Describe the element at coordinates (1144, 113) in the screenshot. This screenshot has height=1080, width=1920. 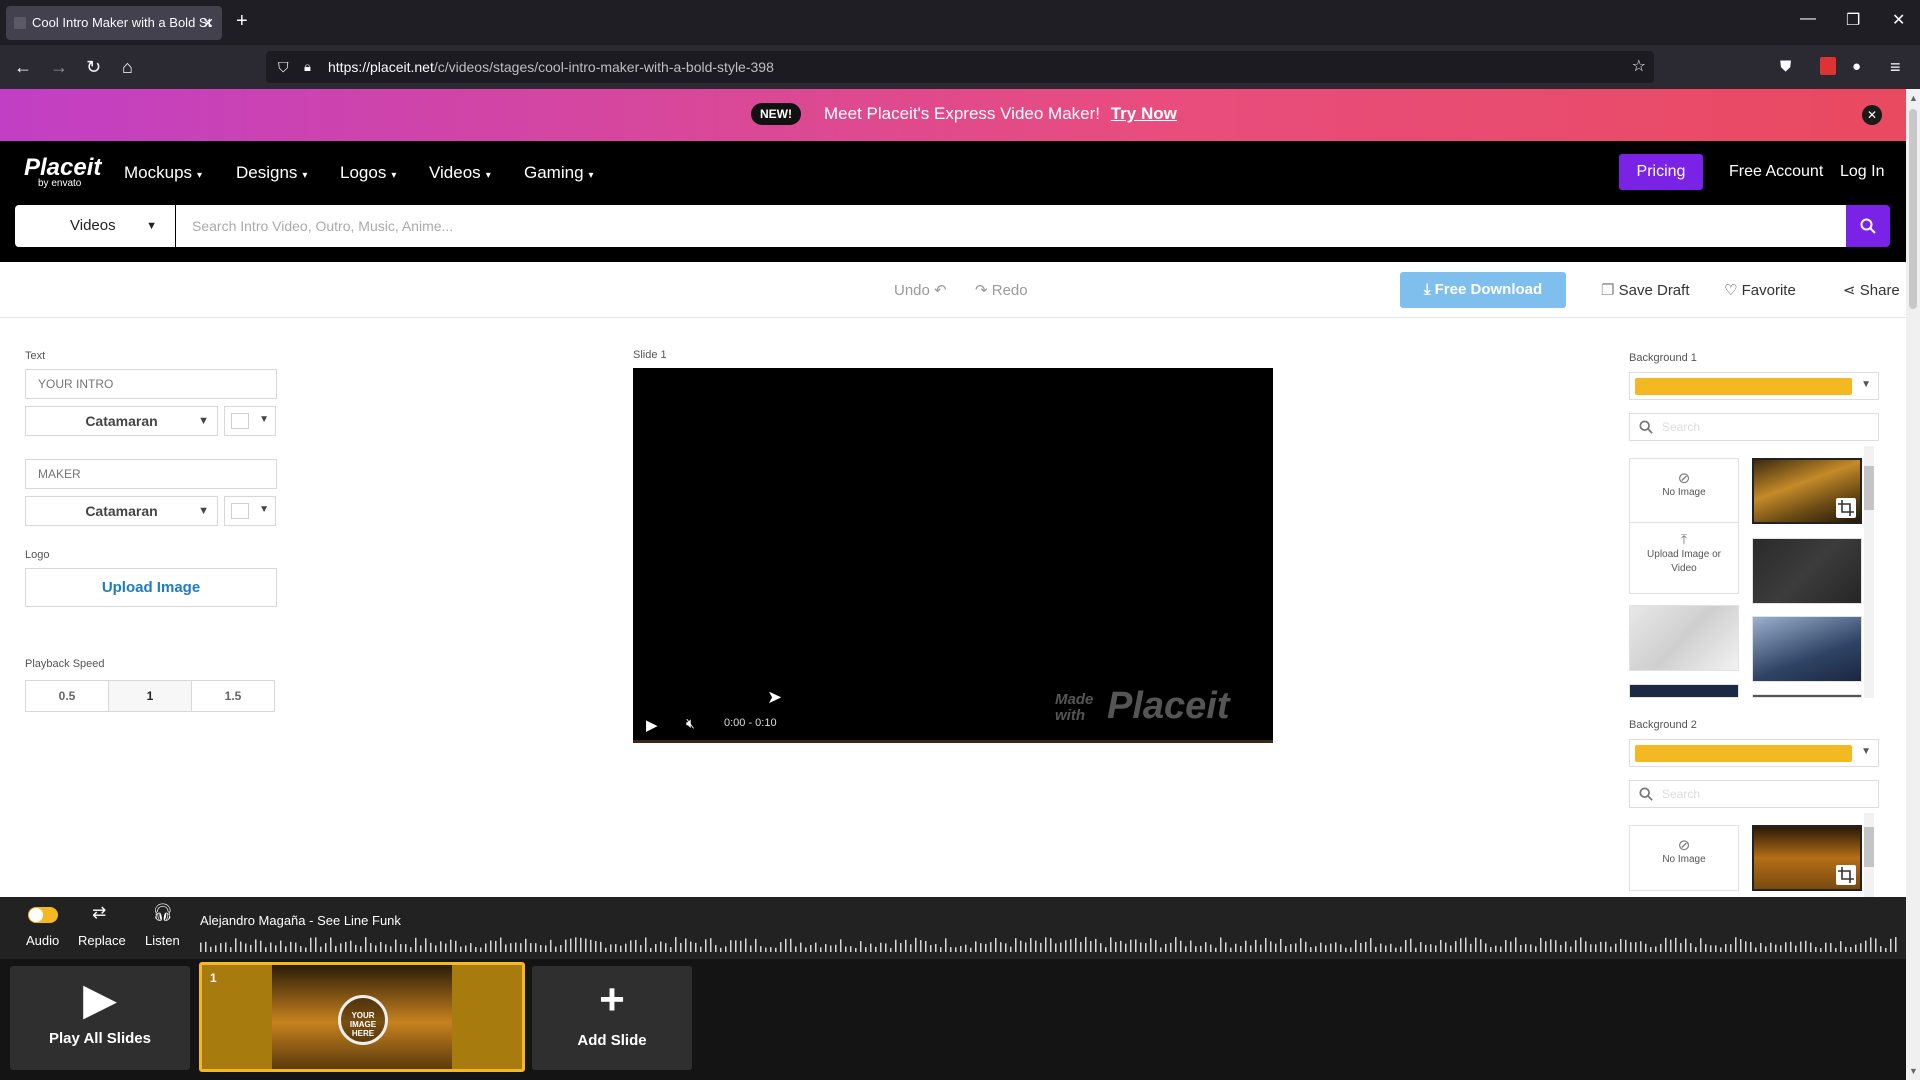
I see `try-now-link: Try Now` at that location.